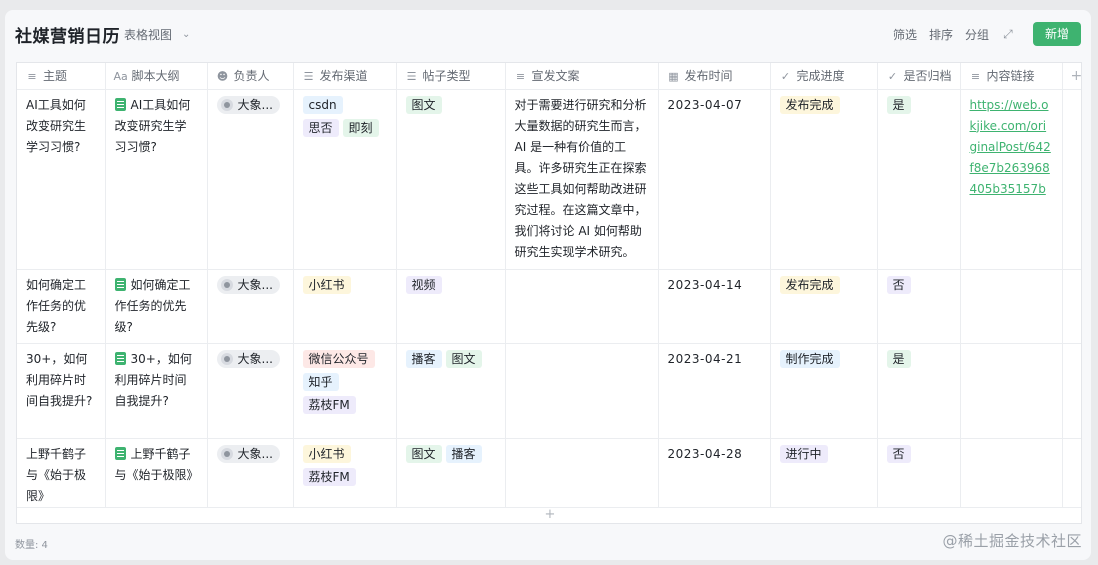  What do you see at coordinates (714, 306) in the screenshot?
I see `cell-publish-time: 2023-04-14` at bounding box center [714, 306].